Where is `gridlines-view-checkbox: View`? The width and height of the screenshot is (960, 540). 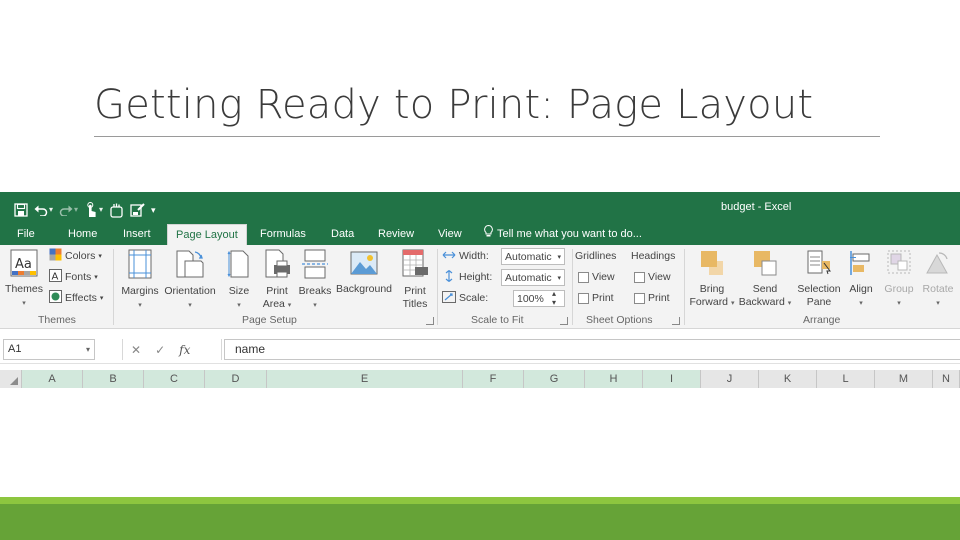
gridlines-view-checkbox: View is located at coordinates (596, 277).